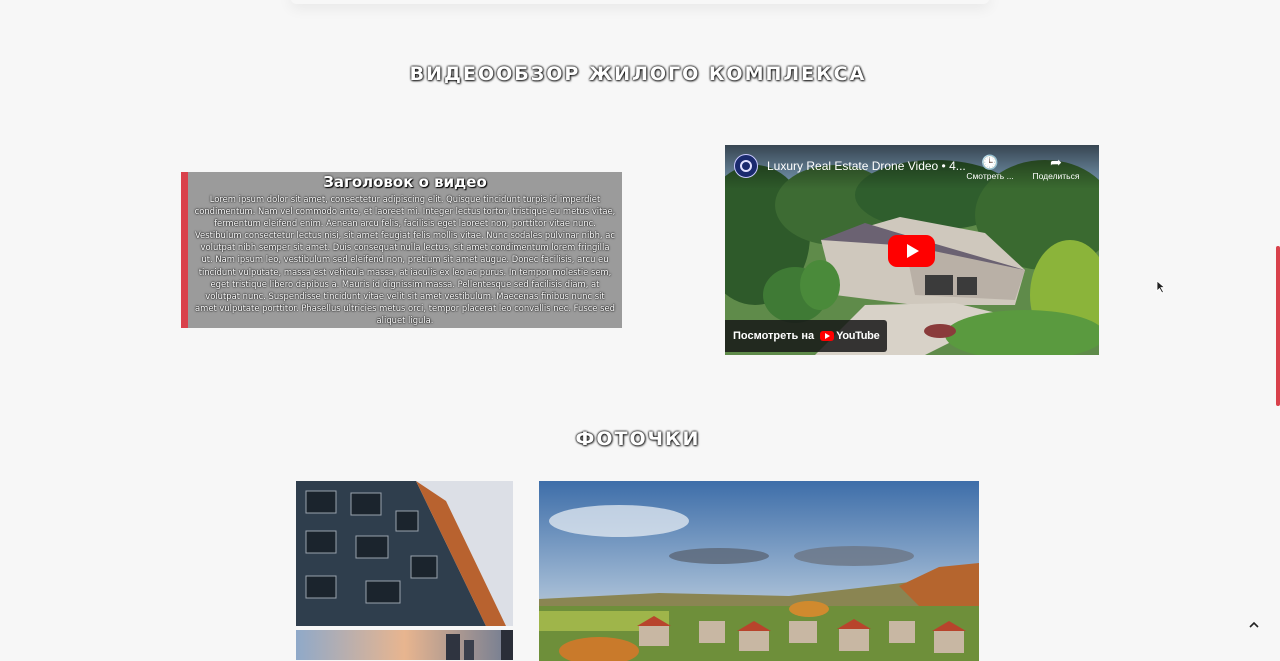 This screenshot has height=661, width=1280. I want to click on photo-city-sunset, so click(404, 645).